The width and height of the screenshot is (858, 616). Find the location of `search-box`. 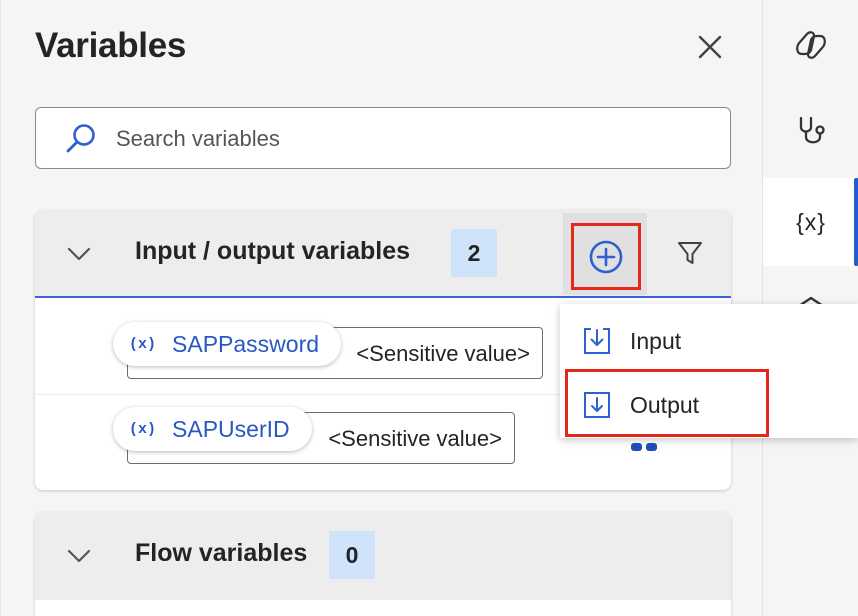

search-box is located at coordinates (383, 138).